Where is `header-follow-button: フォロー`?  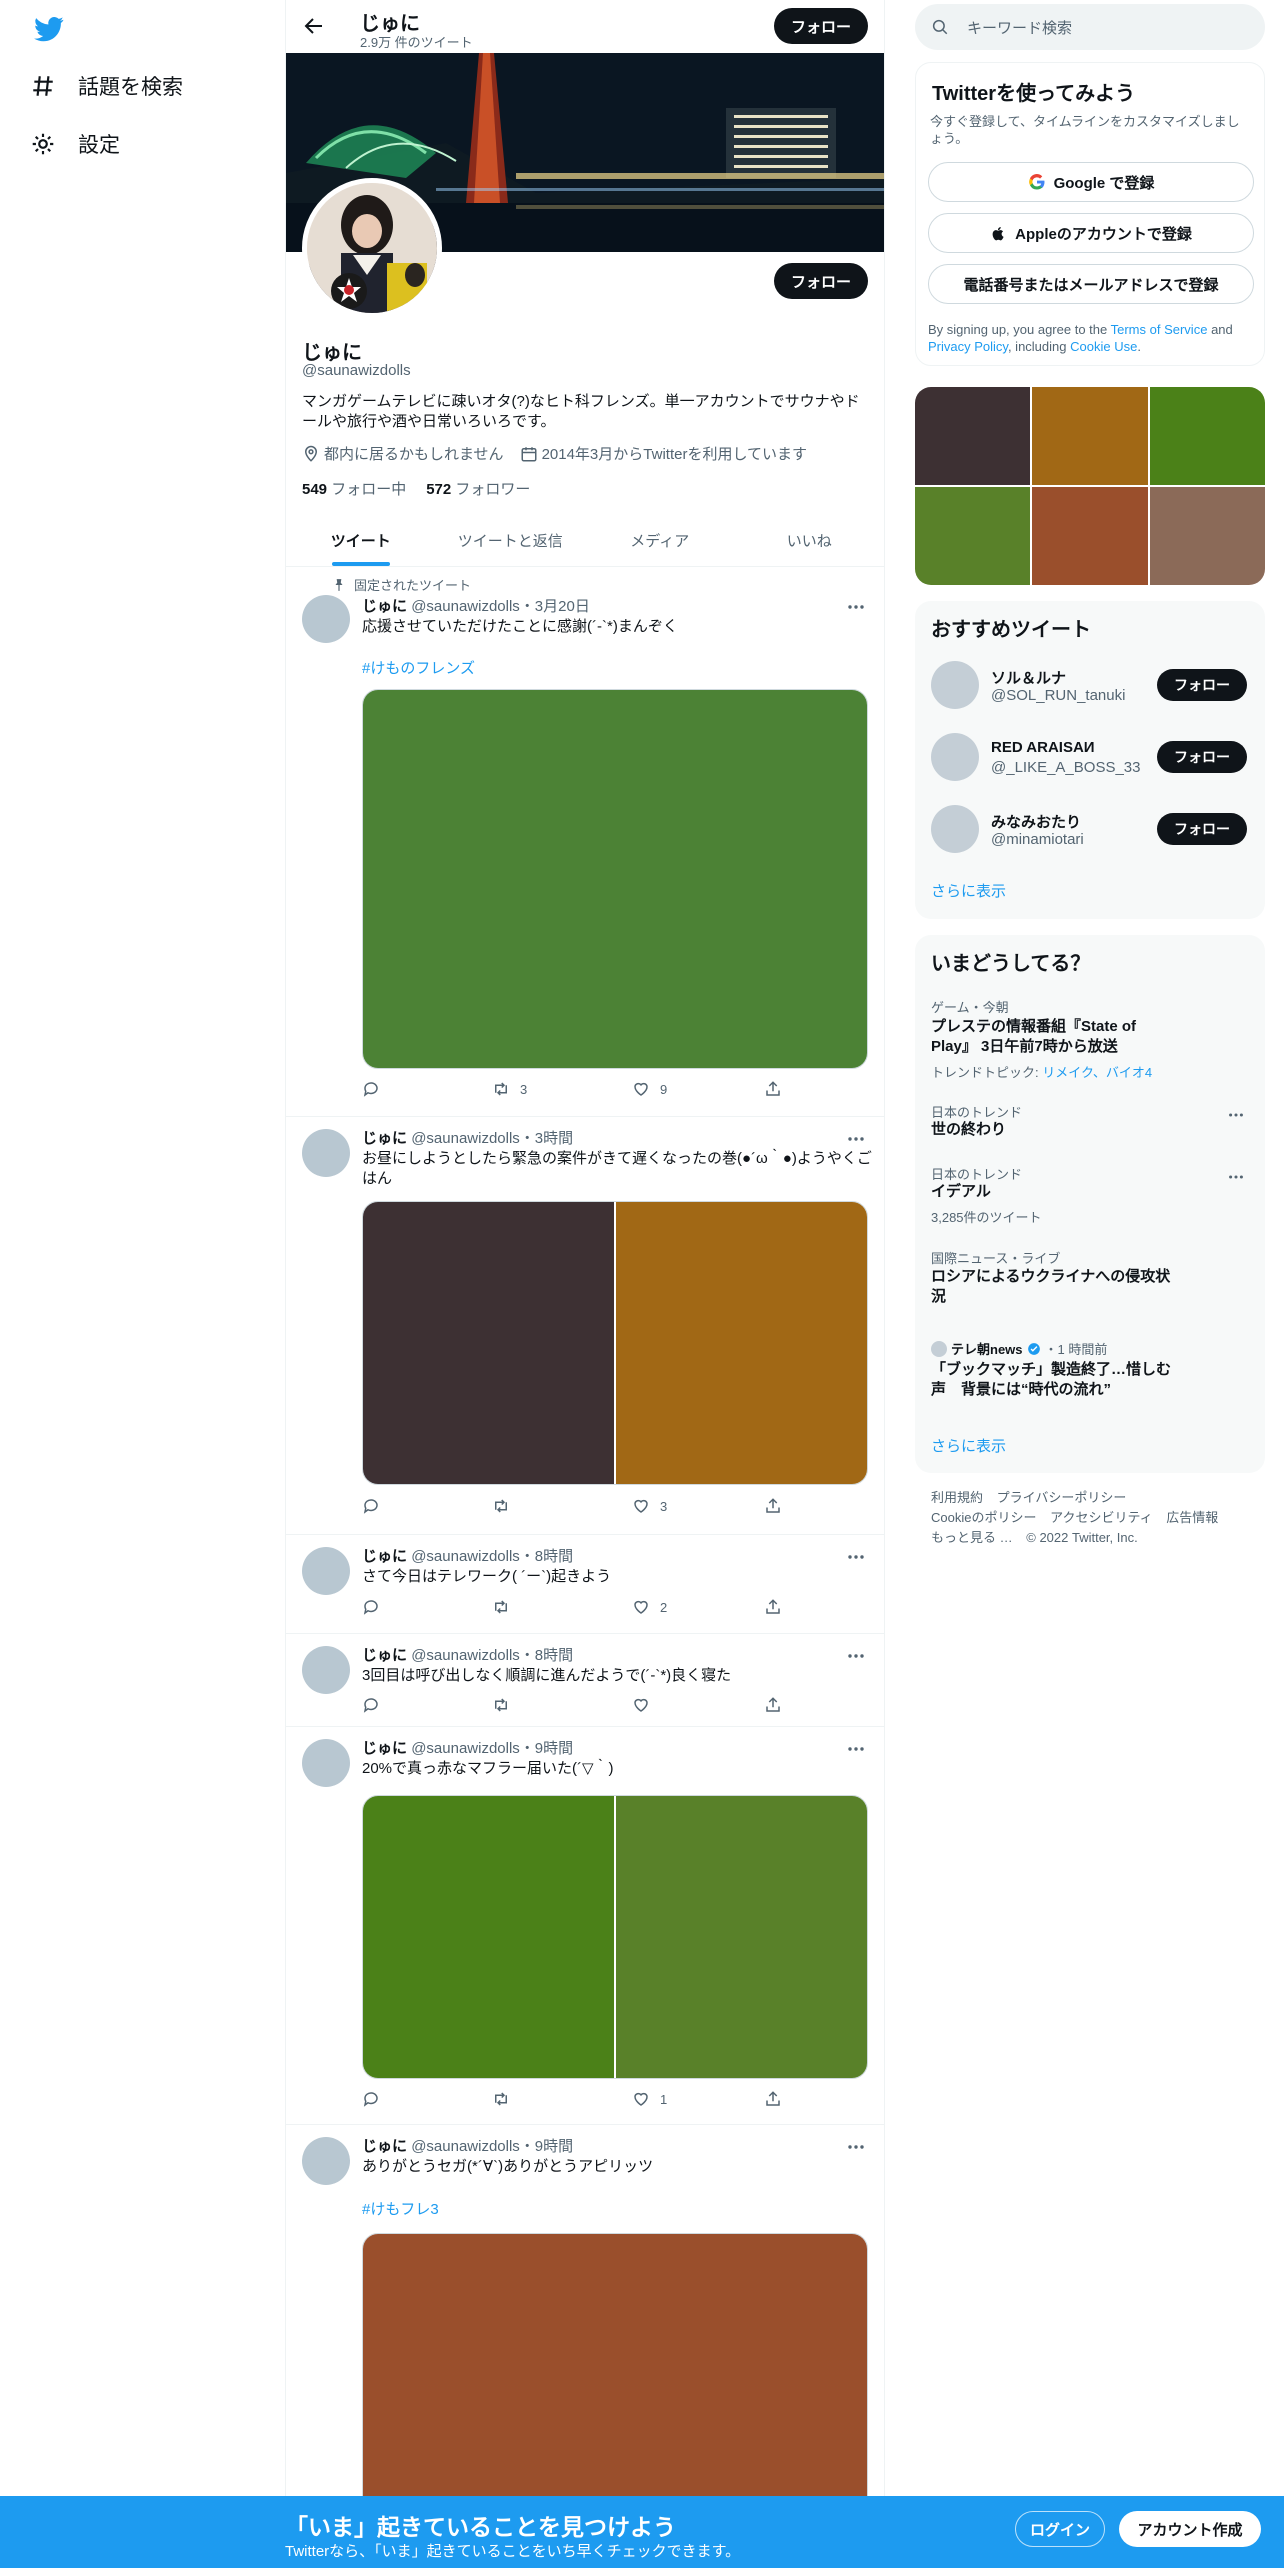 header-follow-button: フォロー is located at coordinates (821, 26).